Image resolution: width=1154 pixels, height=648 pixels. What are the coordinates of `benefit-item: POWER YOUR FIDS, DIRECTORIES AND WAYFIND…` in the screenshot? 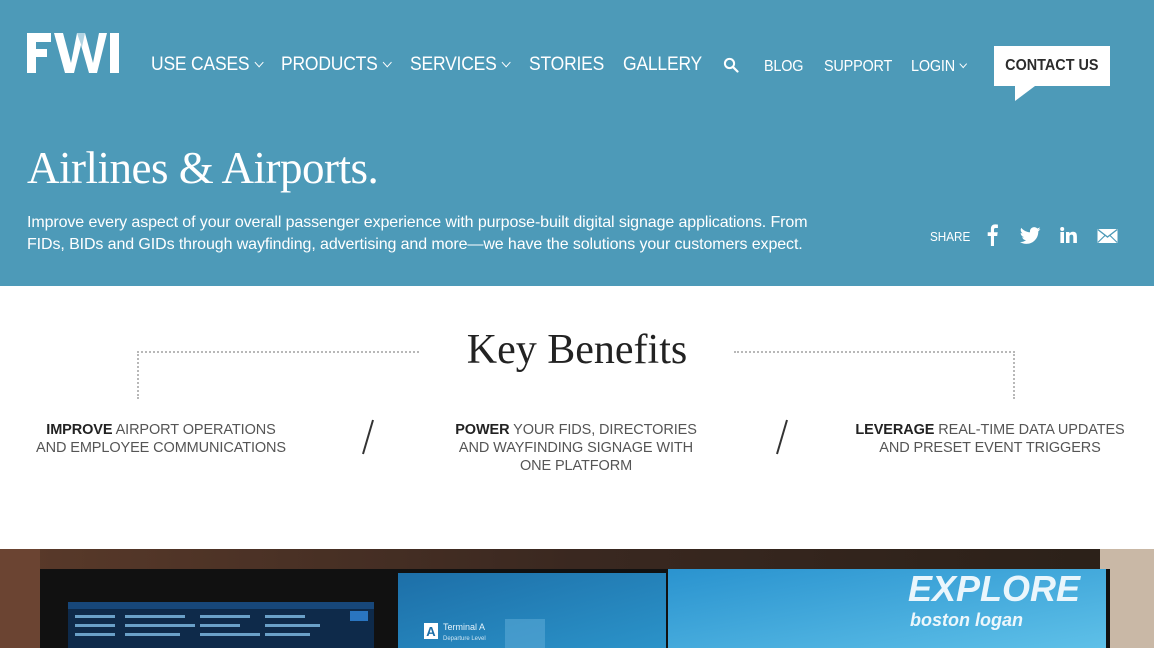 It's located at (576, 448).